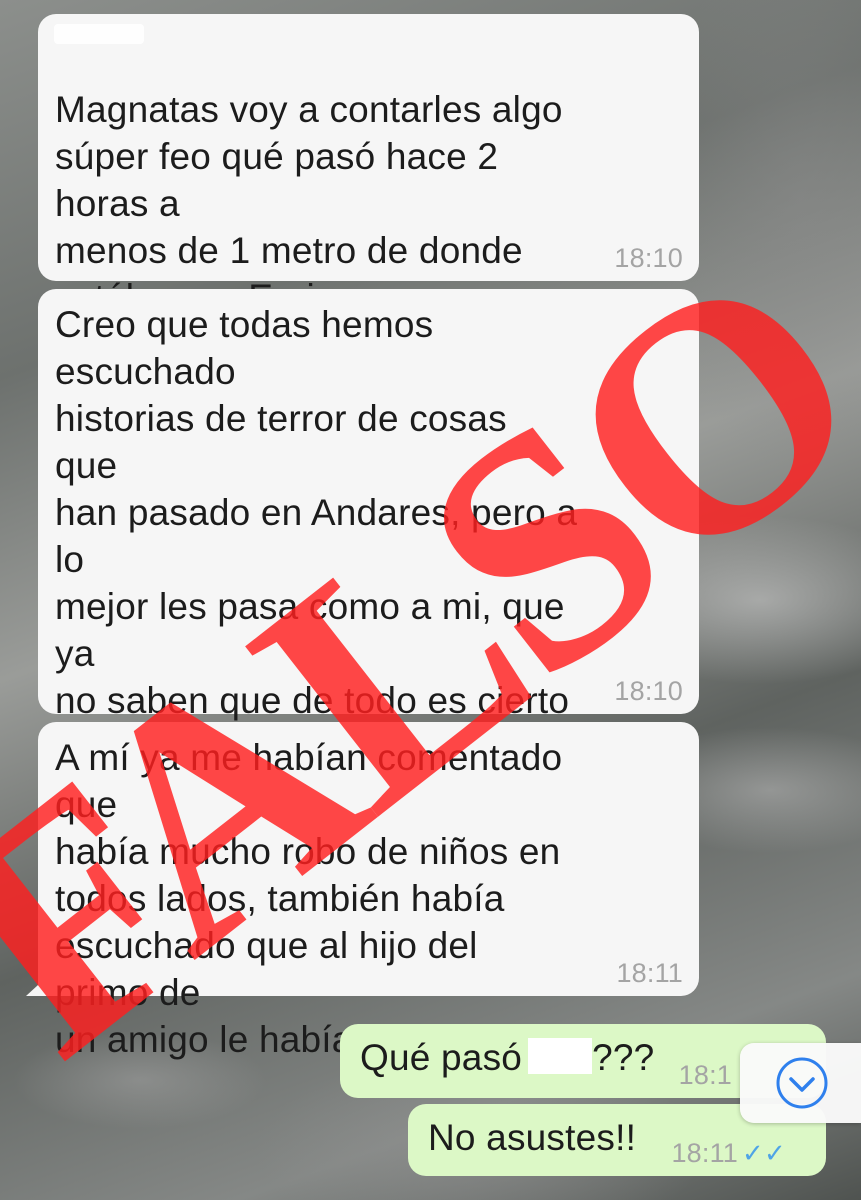 The image size is (861, 1200). I want to click on message-time: 18:11, so click(649, 973).